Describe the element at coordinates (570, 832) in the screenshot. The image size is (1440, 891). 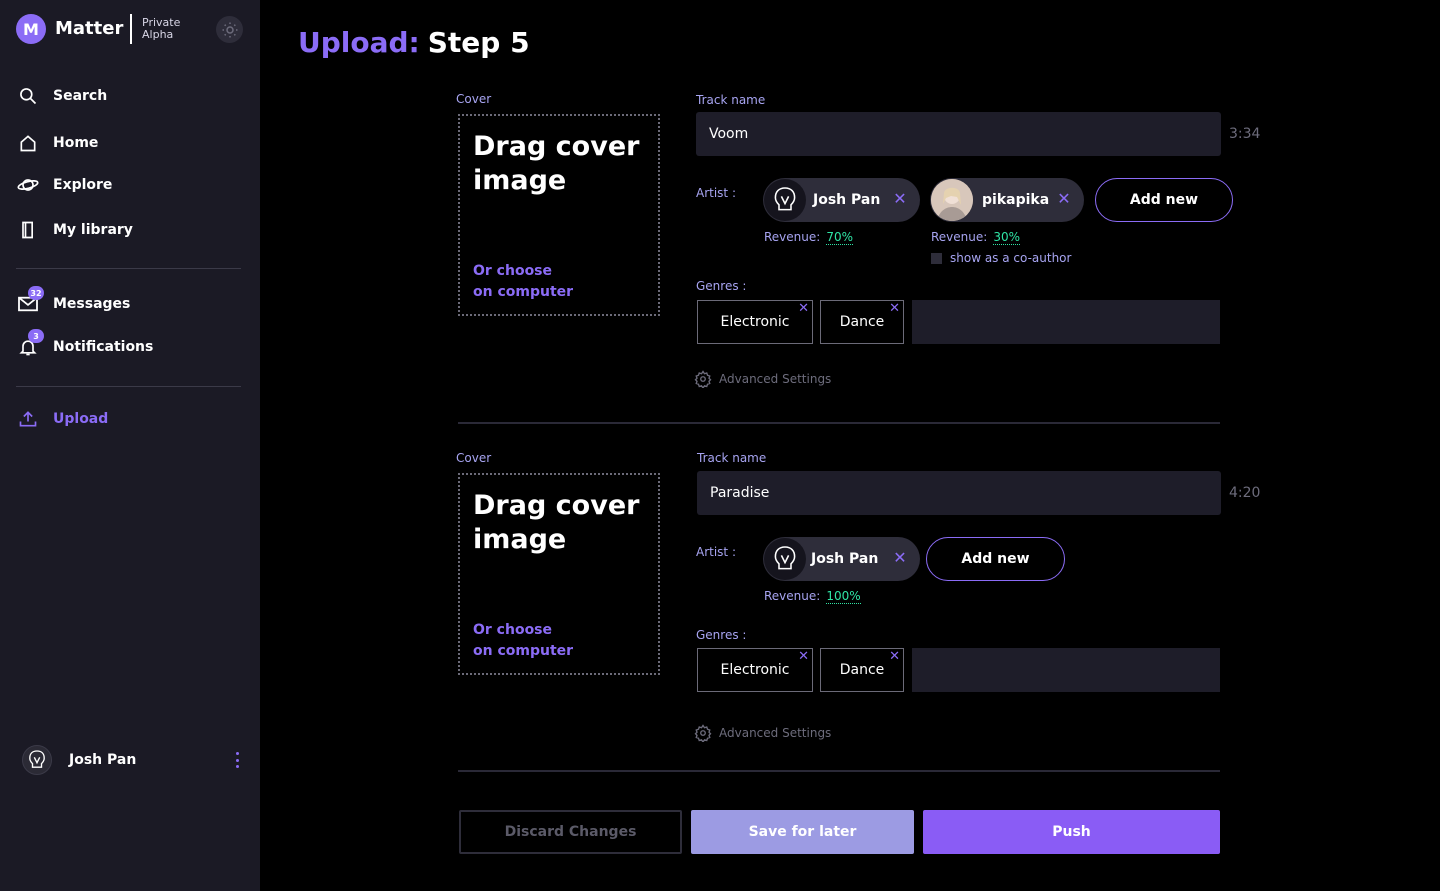
I see `discard-changes-button: Discard Changes` at that location.